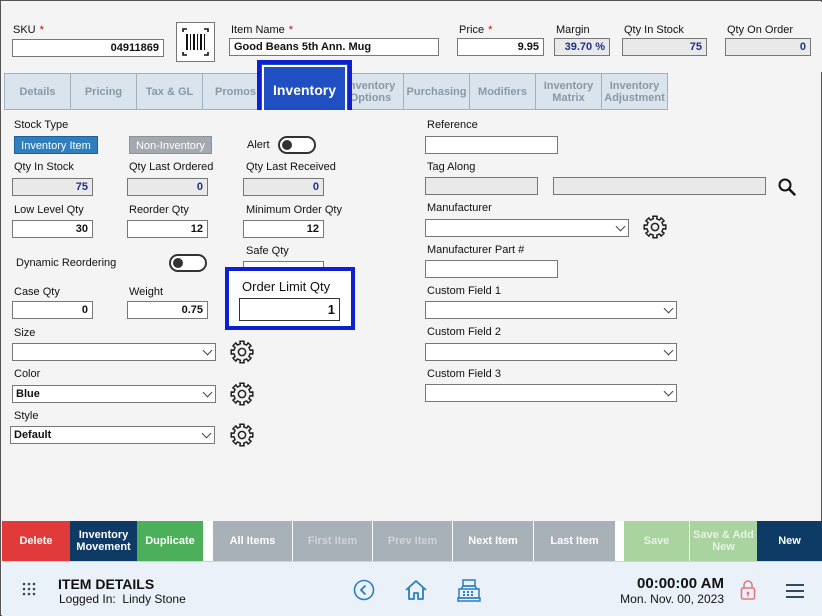 Image resolution: width=822 pixels, height=616 pixels. Describe the element at coordinates (167, 310) in the screenshot. I see `weight-field: 0.75` at that location.